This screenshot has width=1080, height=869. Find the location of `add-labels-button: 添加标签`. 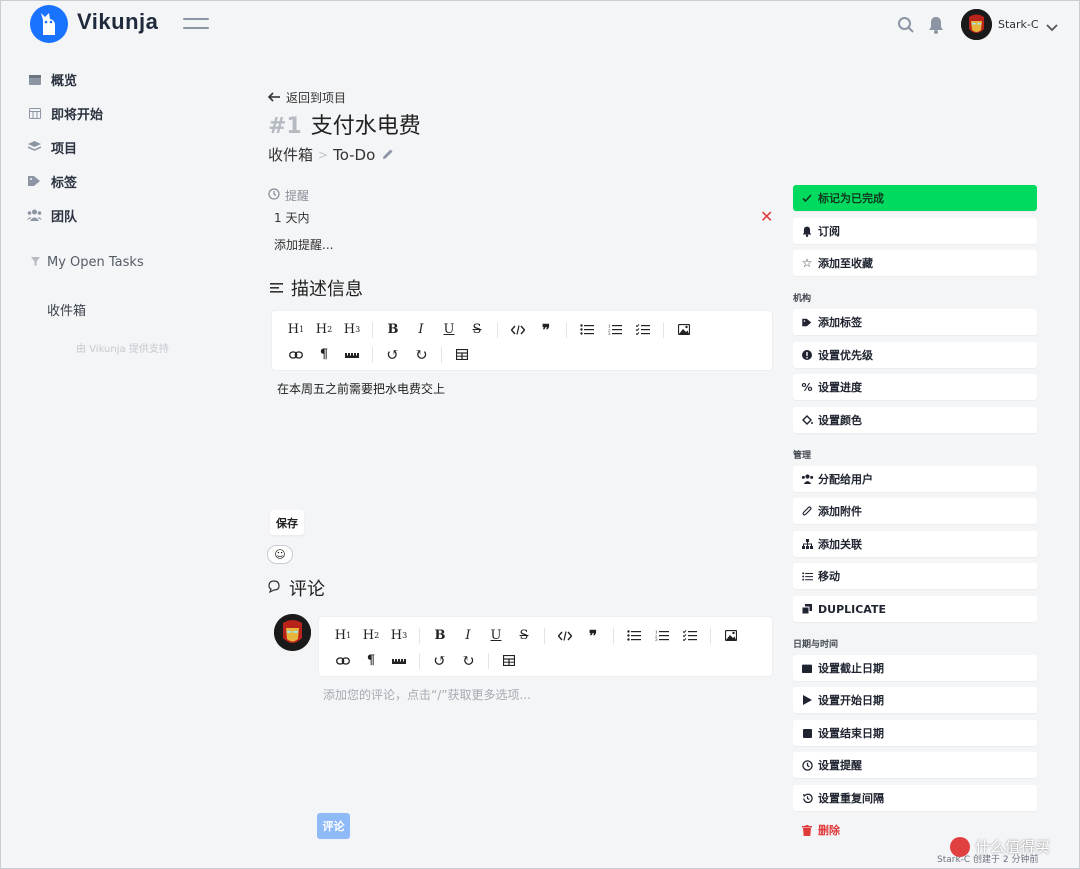

add-labels-button: 添加标签 is located at coordinates (915, 322).